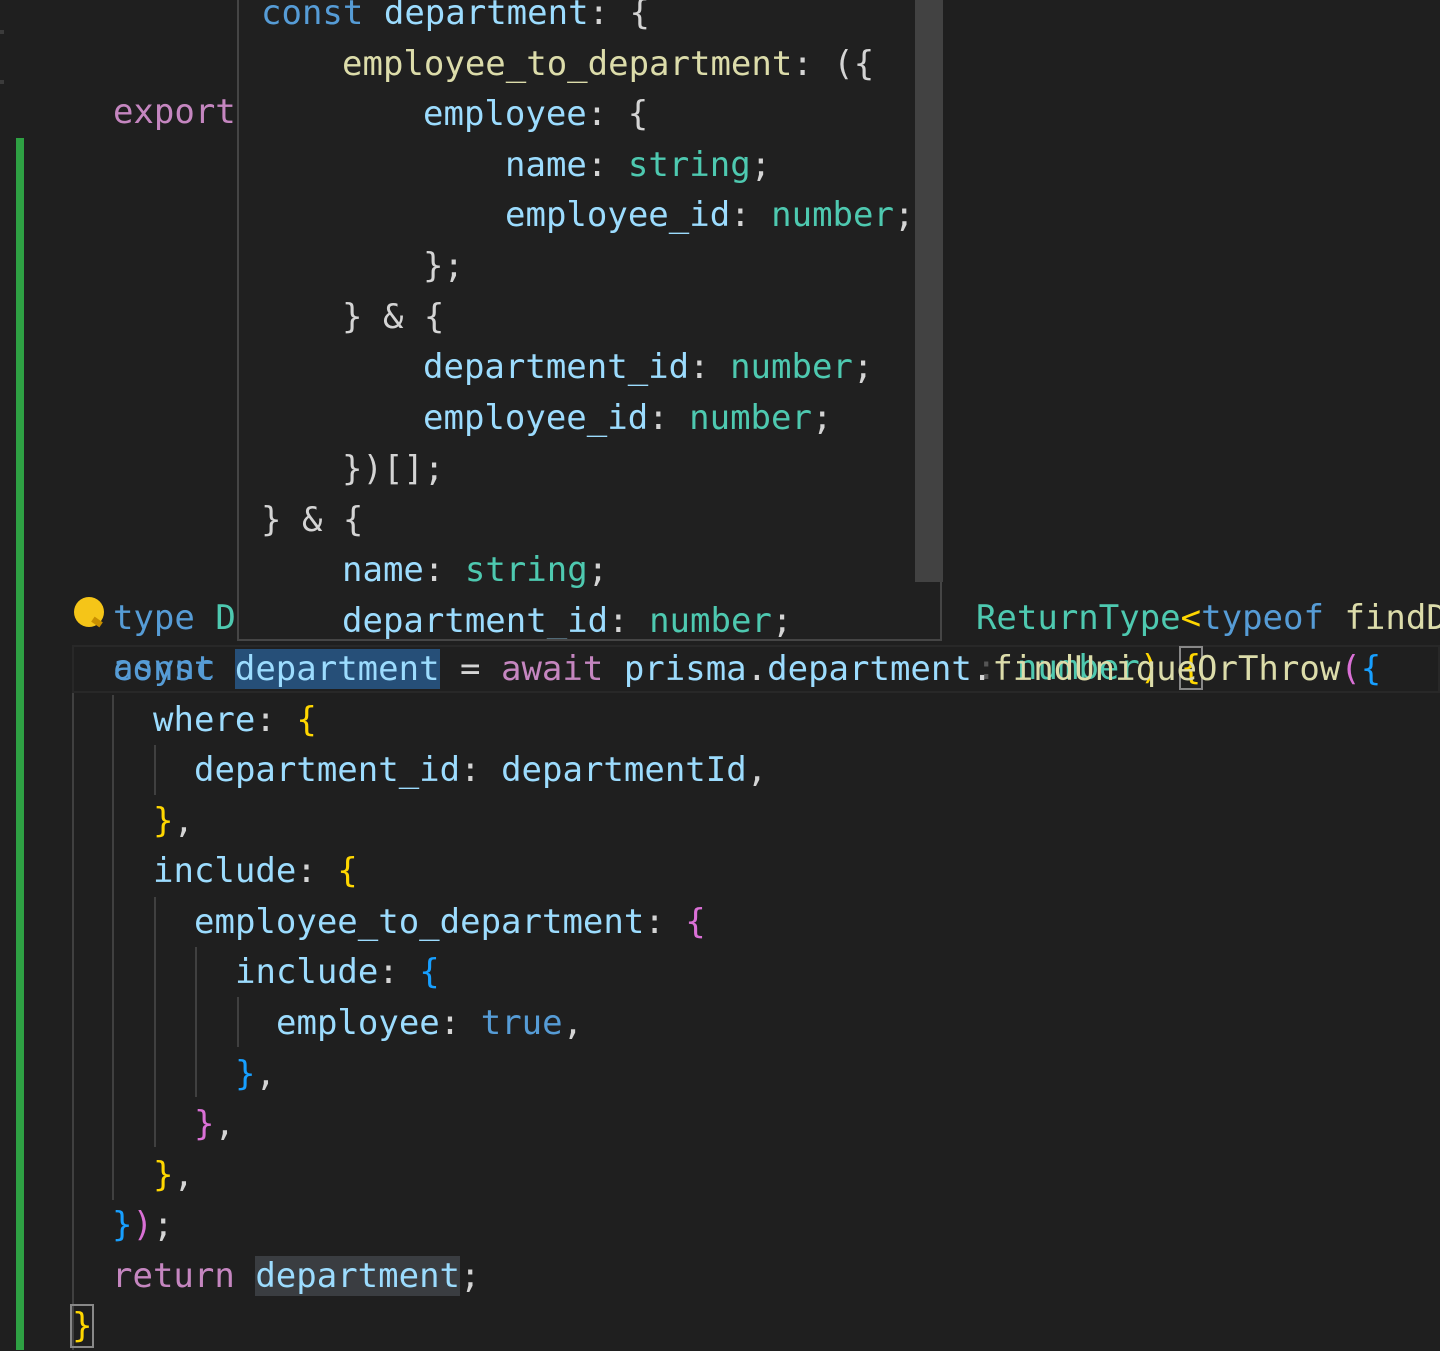  I want to click on department-id-key: department_id, so click(327, 770).